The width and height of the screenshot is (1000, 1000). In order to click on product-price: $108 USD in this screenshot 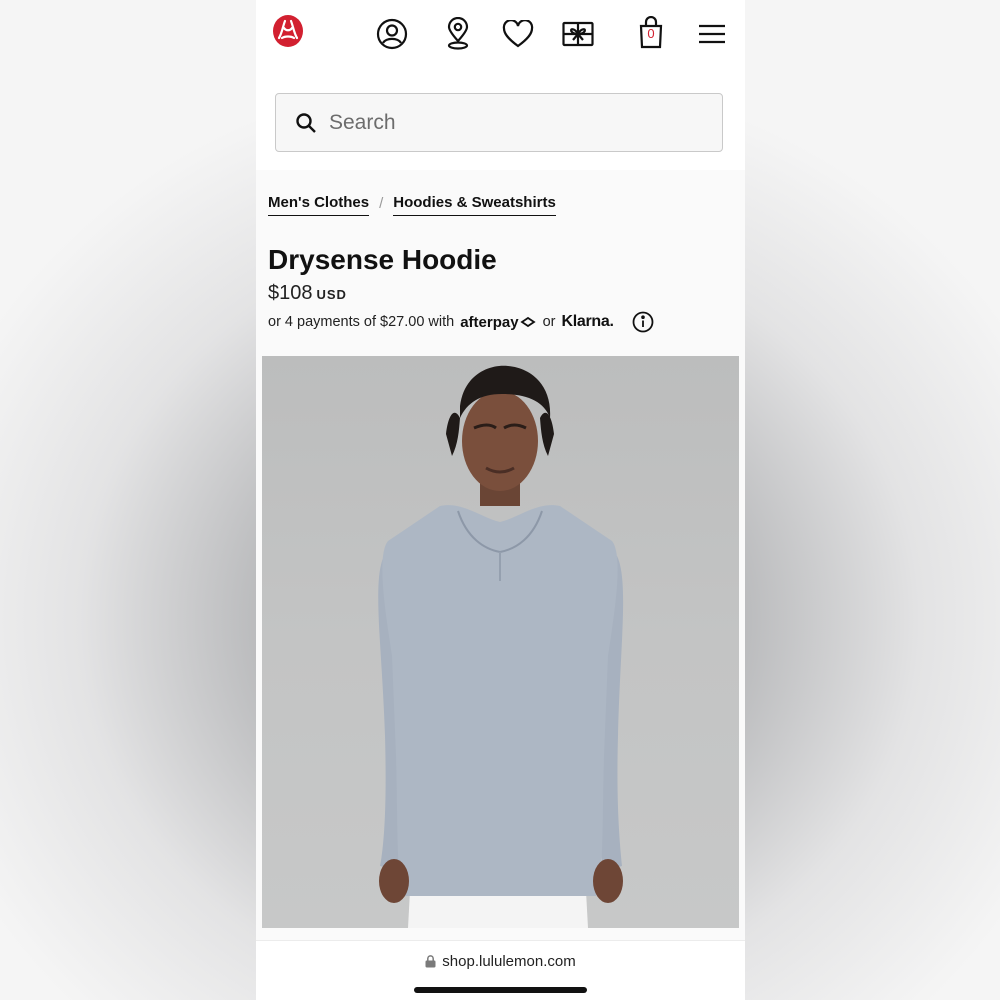, I will do `click(307, 293)`.